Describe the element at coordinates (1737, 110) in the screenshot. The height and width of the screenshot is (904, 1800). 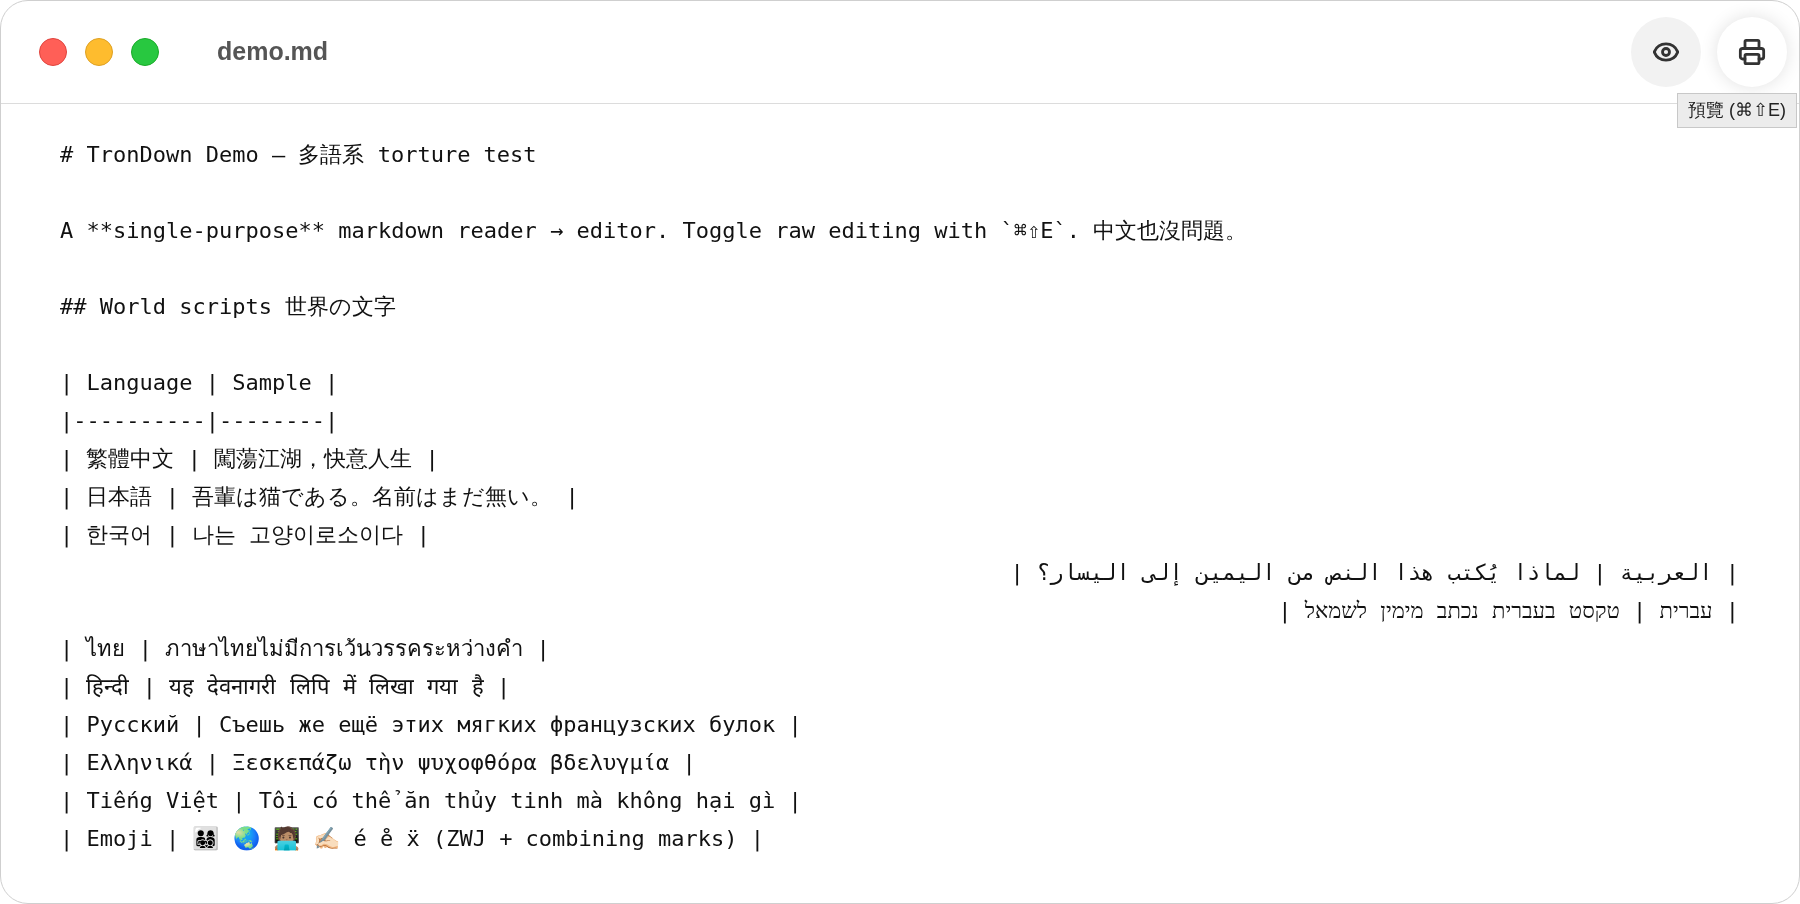
I see `tooltip: 預覽 (⌘⇧E)` at that location.